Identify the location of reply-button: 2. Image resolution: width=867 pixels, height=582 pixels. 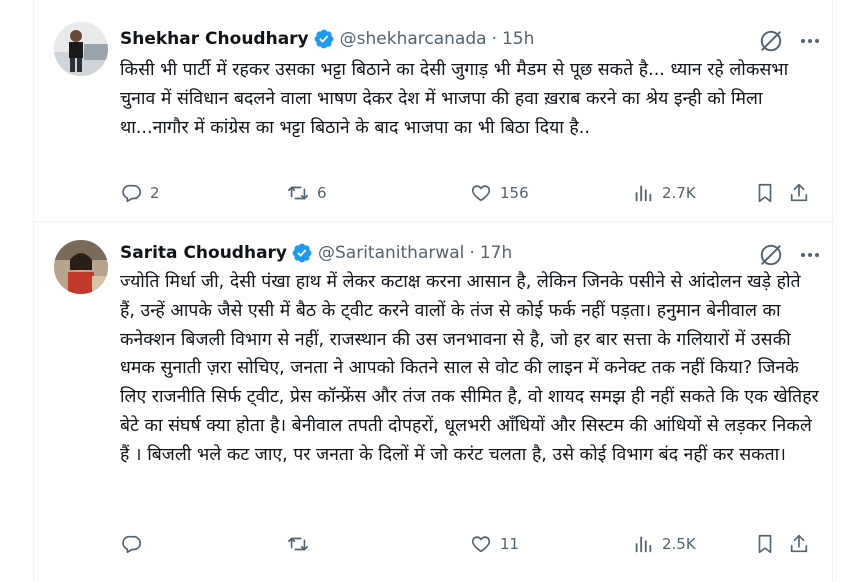
(140, 193).